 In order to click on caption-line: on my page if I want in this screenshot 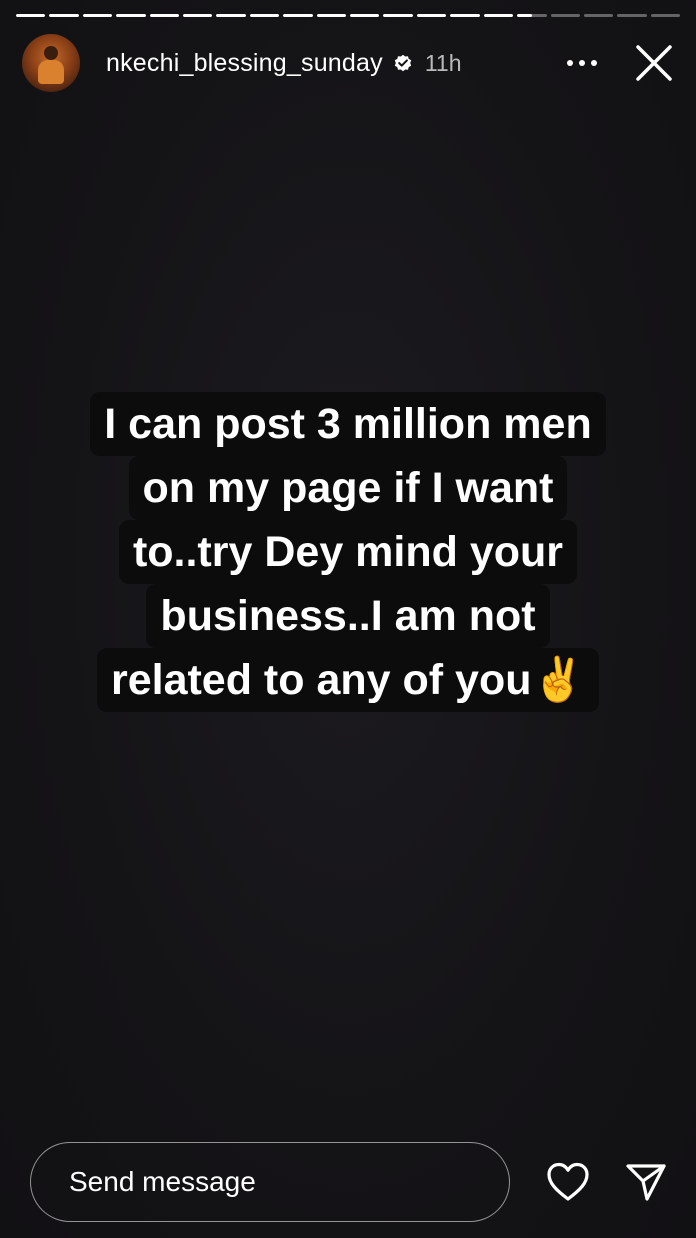, I will do `click(348, 488)`.